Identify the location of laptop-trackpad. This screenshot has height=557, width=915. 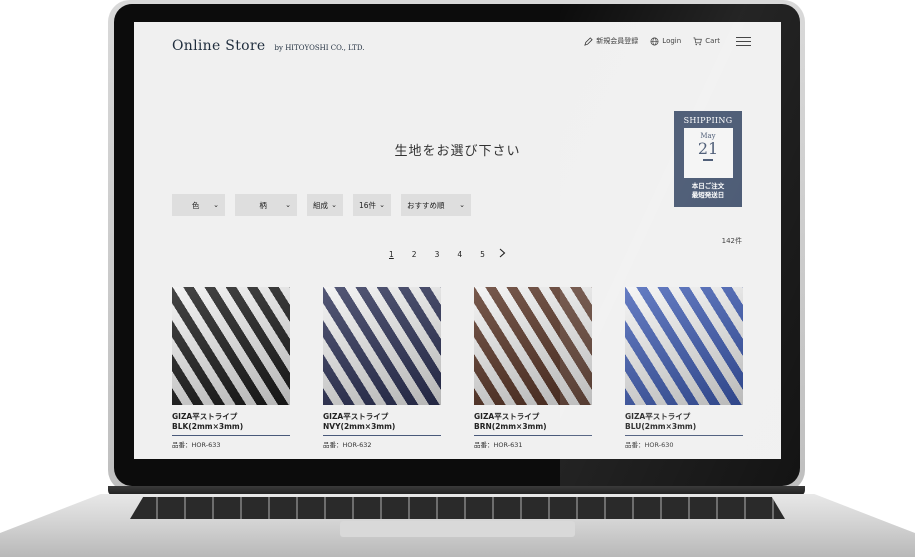
(457, 529).